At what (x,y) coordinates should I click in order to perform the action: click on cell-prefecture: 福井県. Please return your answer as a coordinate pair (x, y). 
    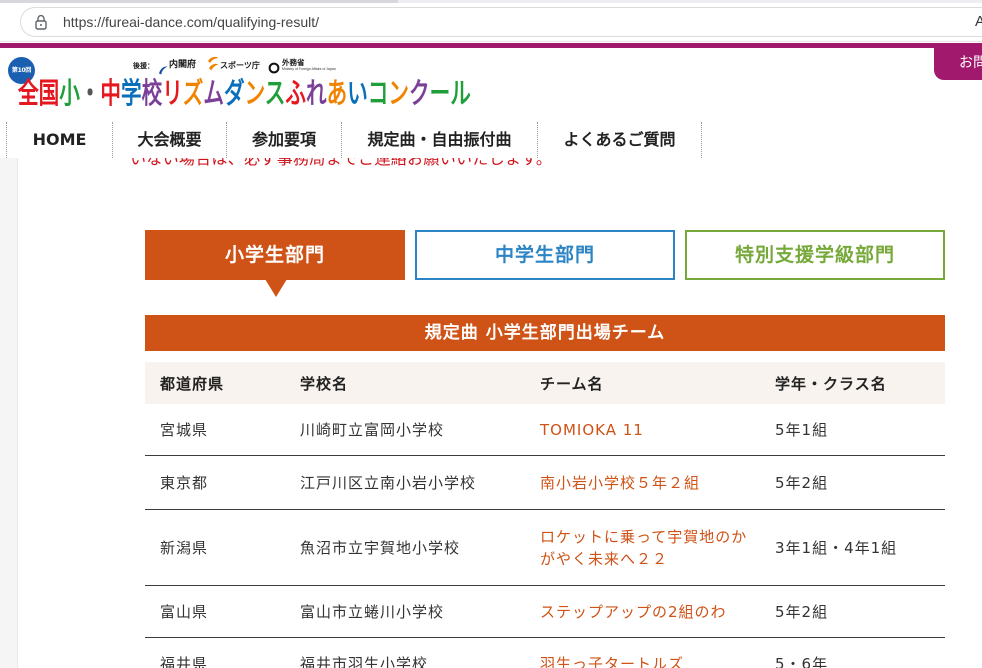
    Looking at the image, I should click on (184, 661).